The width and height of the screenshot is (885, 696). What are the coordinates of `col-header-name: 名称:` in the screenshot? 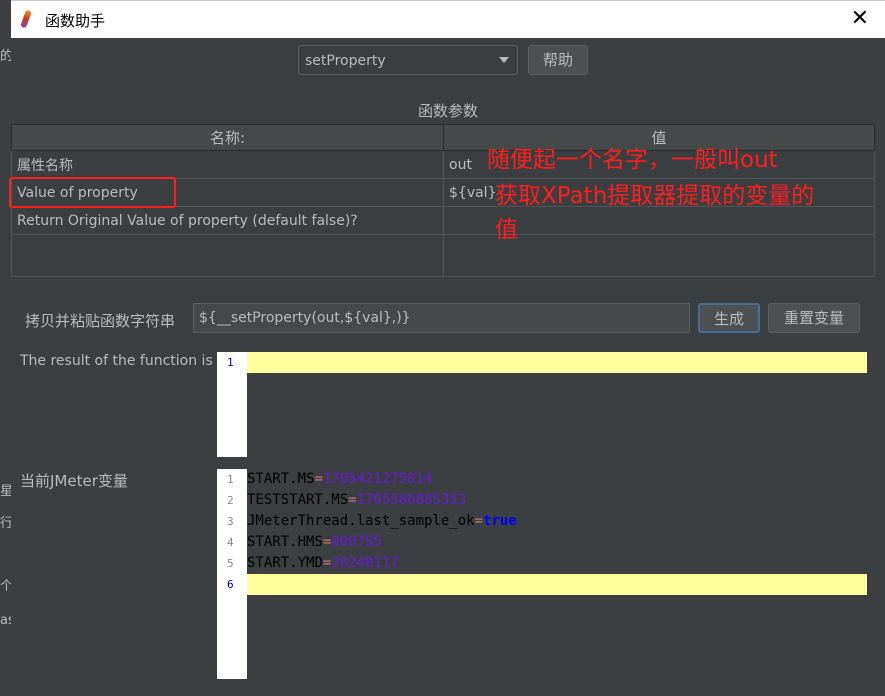 It's located at (227, 137).